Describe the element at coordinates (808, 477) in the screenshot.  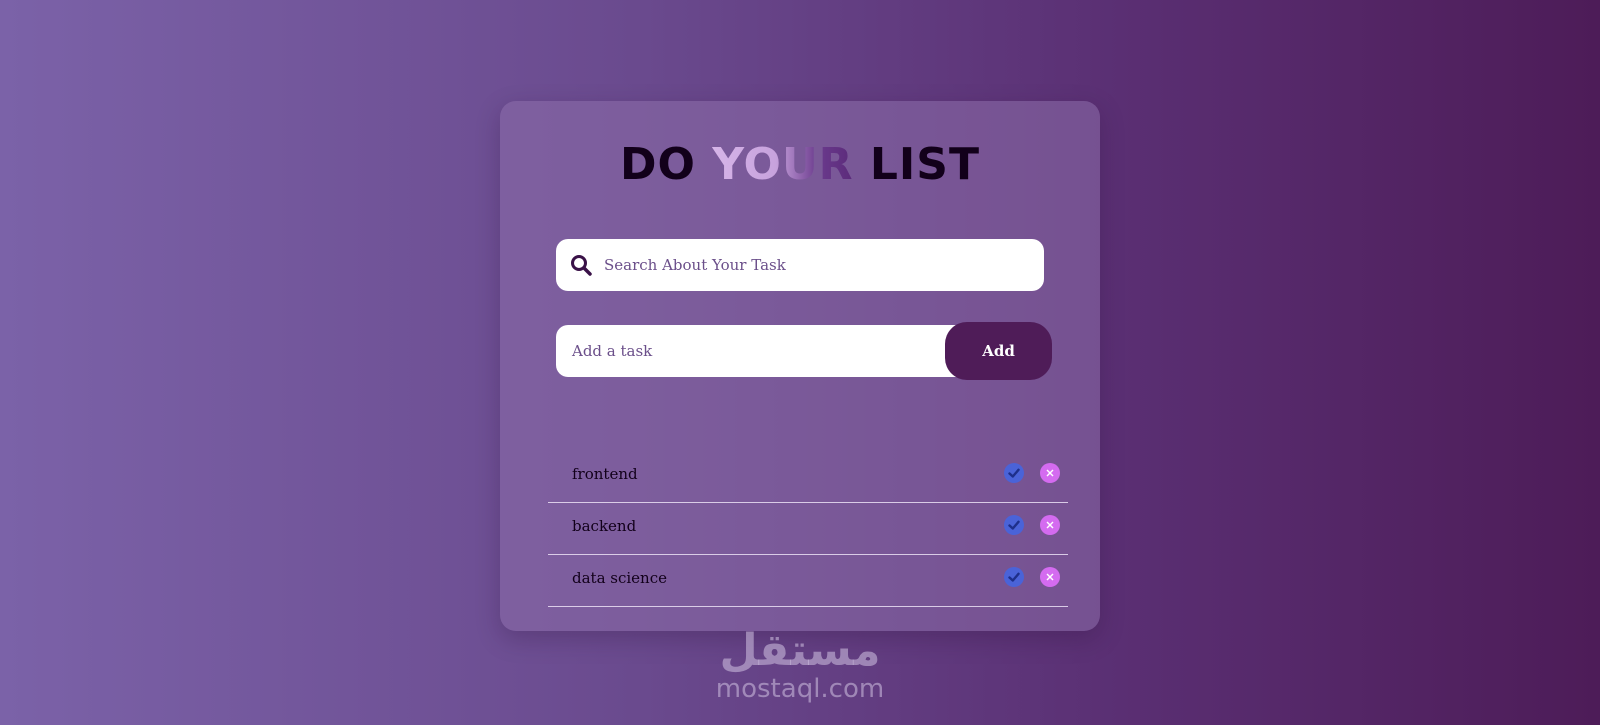
I see `list-item: frontend` at that location.